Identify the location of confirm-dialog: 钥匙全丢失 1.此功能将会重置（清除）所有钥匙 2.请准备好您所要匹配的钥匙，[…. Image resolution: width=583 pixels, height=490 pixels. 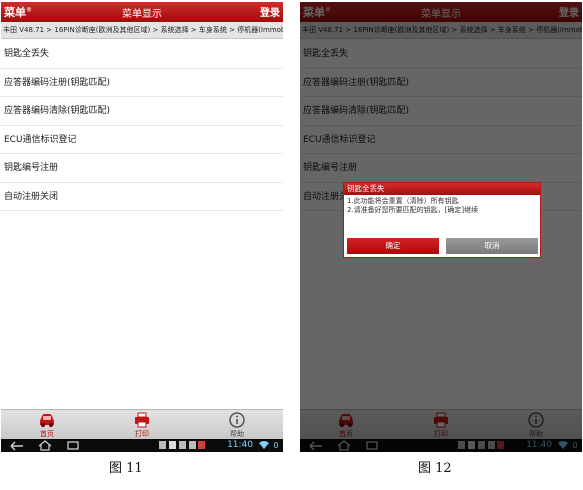
(442, 220).